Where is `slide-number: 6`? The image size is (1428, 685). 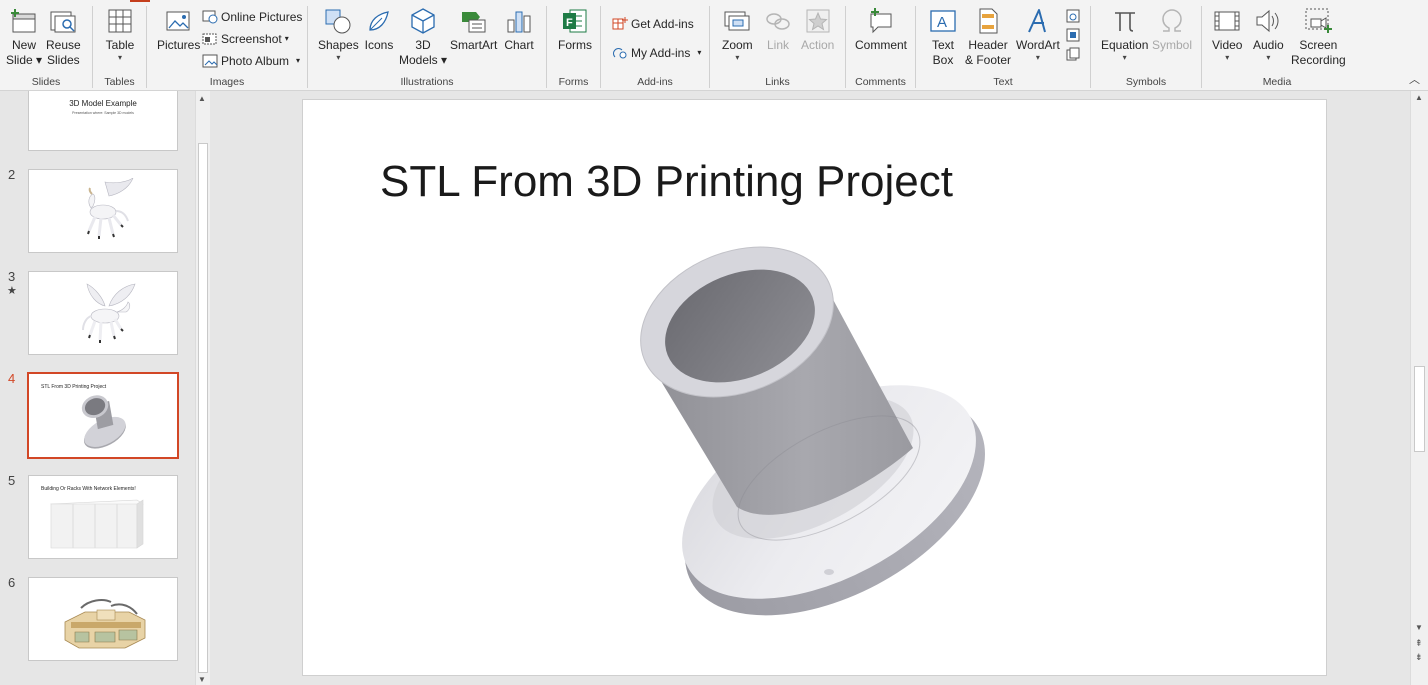
slide-number: 6 is located at coordinates (12, 582).